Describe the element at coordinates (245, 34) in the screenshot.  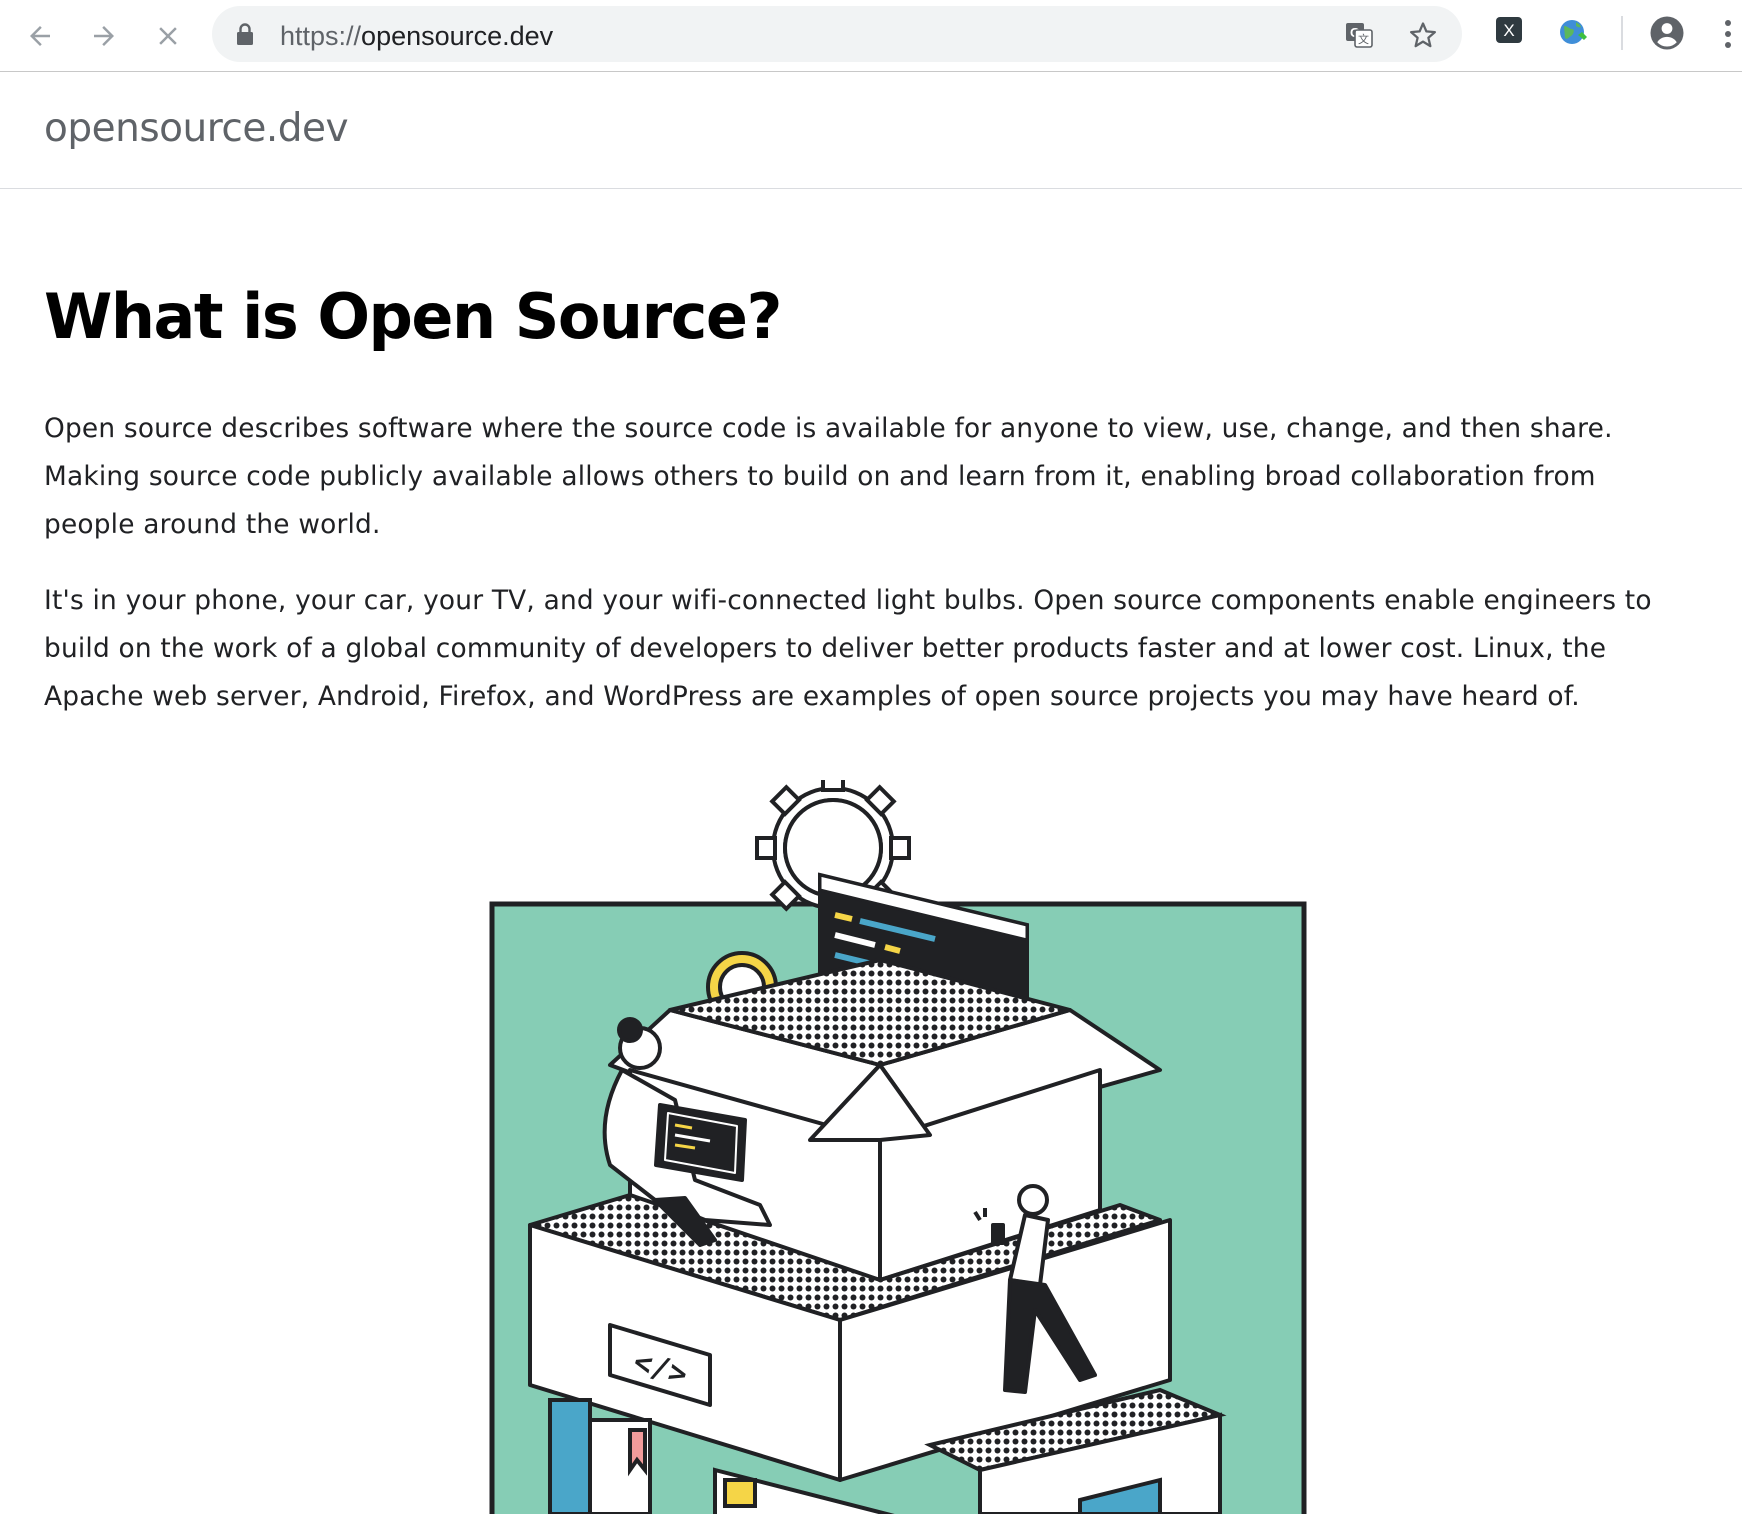
I see `lock-icon` at that location.